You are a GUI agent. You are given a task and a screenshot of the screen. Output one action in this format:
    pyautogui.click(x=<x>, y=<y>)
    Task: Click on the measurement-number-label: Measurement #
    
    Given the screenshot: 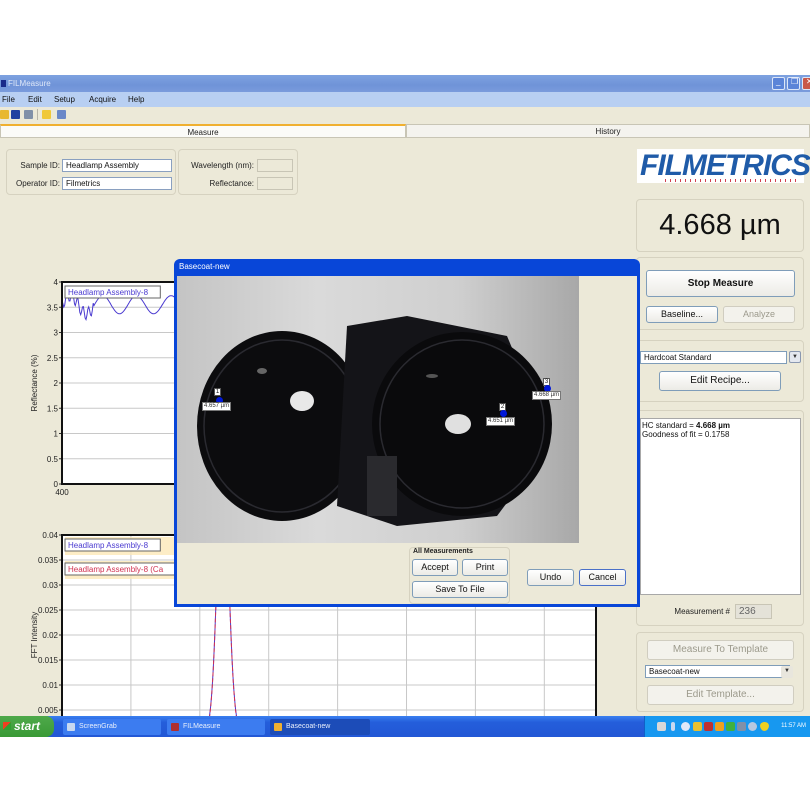 What is the action you would take?
    pyautogui.click(x=702, y=611)
    